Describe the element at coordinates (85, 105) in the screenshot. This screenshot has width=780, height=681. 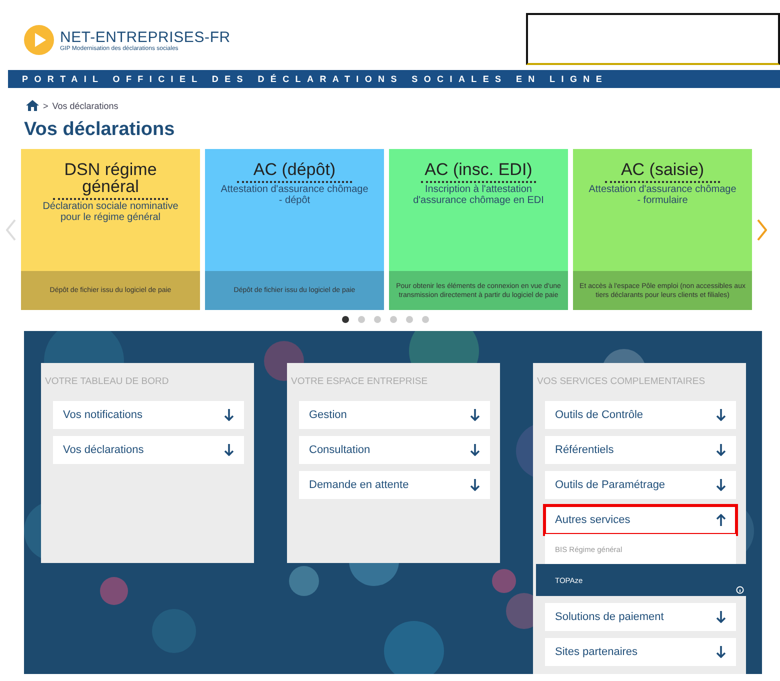
I see `breadcrumb-current: Vos déclarations` at that location.